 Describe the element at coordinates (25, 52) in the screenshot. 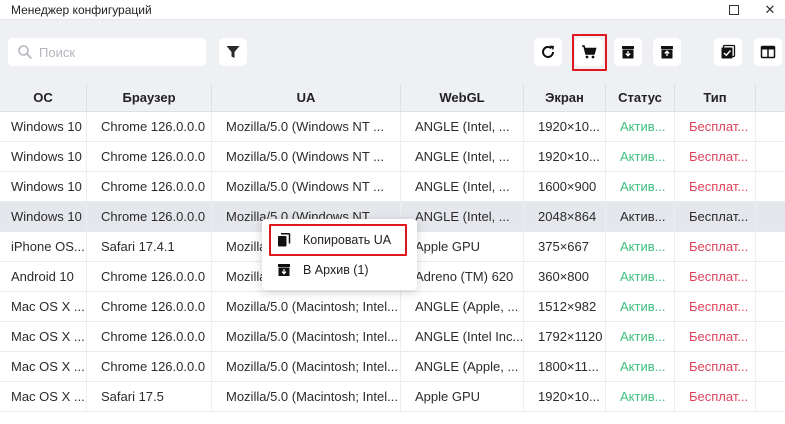

I see `search-icon` at that location.